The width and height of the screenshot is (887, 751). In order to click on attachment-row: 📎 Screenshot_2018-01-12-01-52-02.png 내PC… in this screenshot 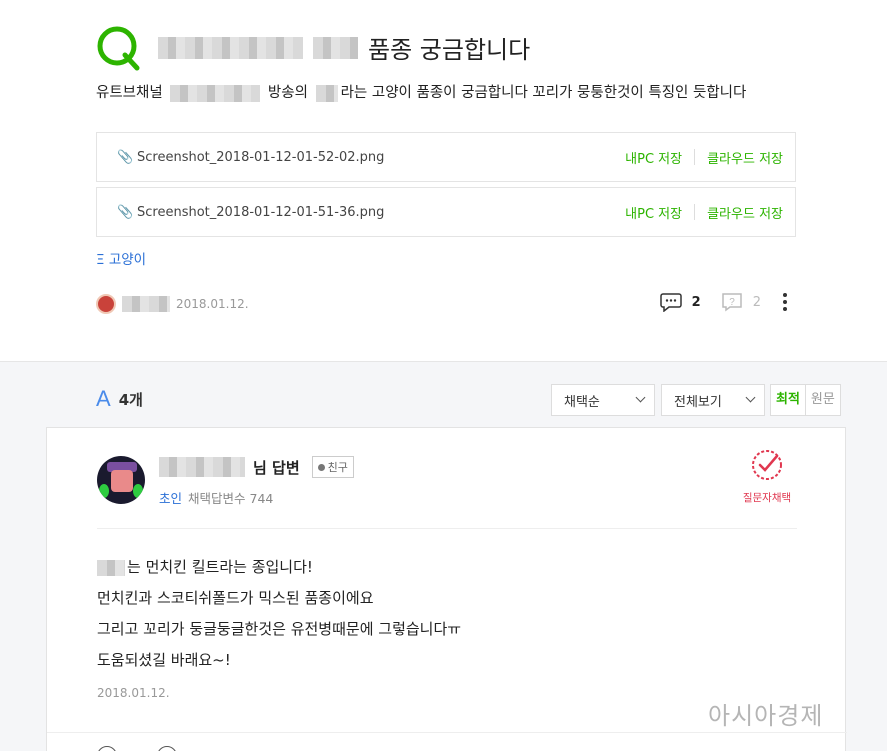, I will do `click(446, 157)`.